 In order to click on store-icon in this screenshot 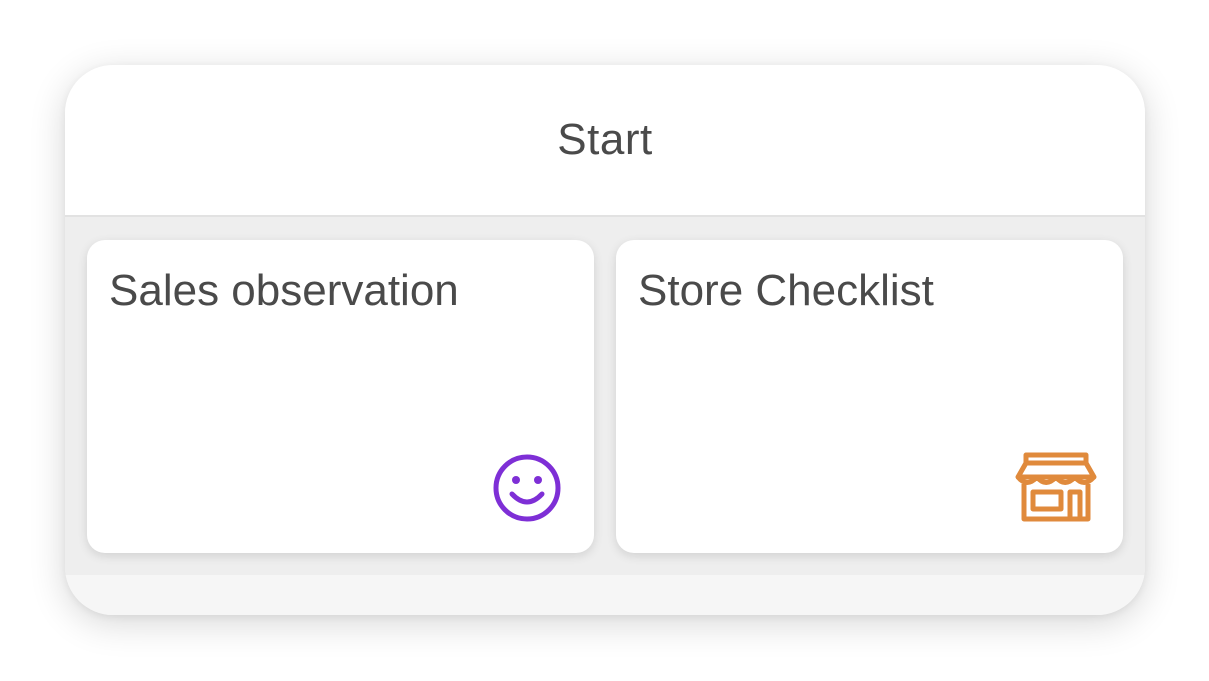, I will do `click(1056, 488)`.